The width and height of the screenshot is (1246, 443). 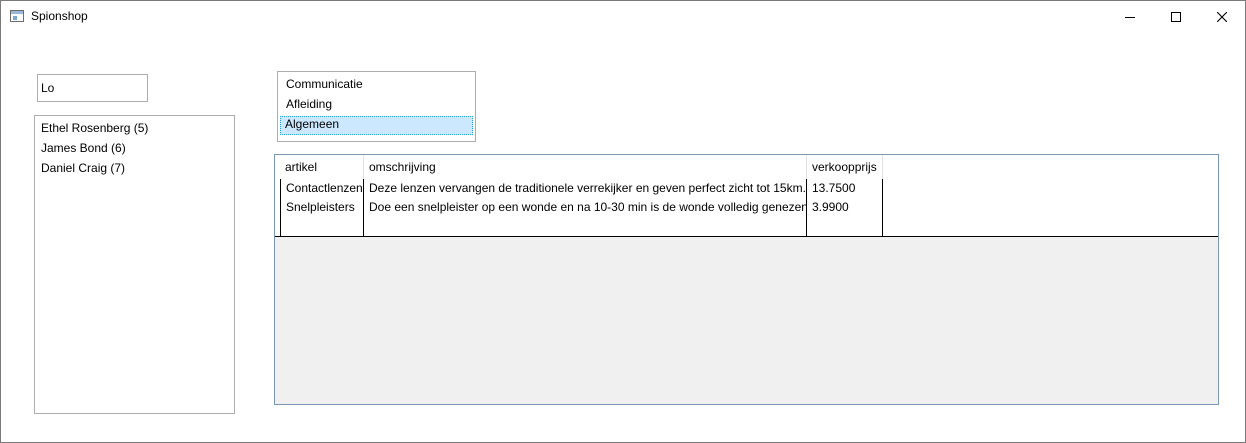 I want to click on cell-artikel: Snelpleisters, so click(x=322, y=207).